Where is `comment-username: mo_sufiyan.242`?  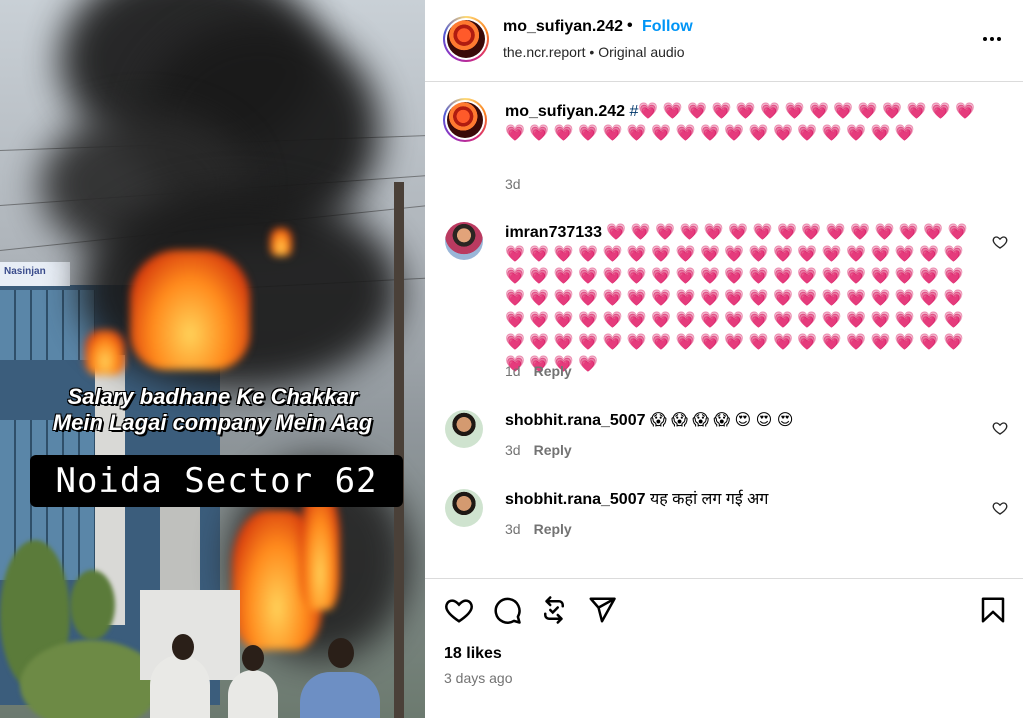
comment-username: mo_sufiyan.242 is located at coordinates (565, 111).